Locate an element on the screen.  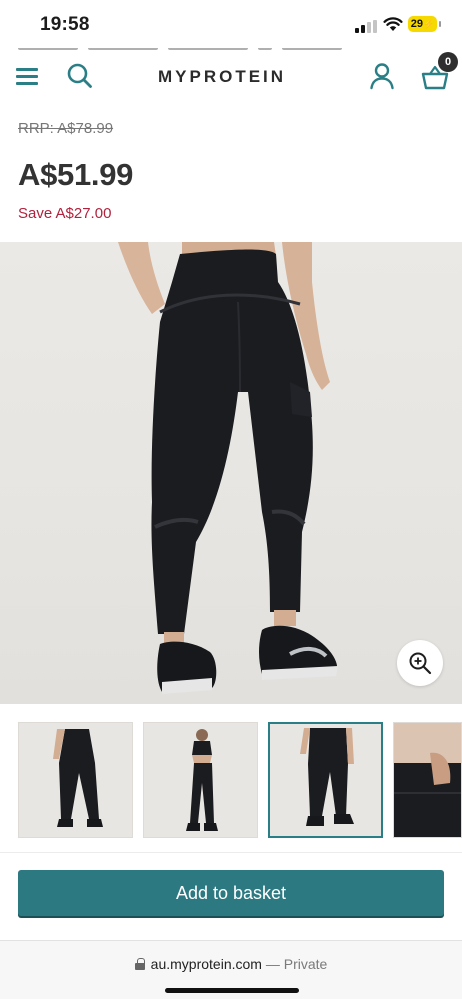
scrolled-title-remnant is located at coordinates (228, 50).